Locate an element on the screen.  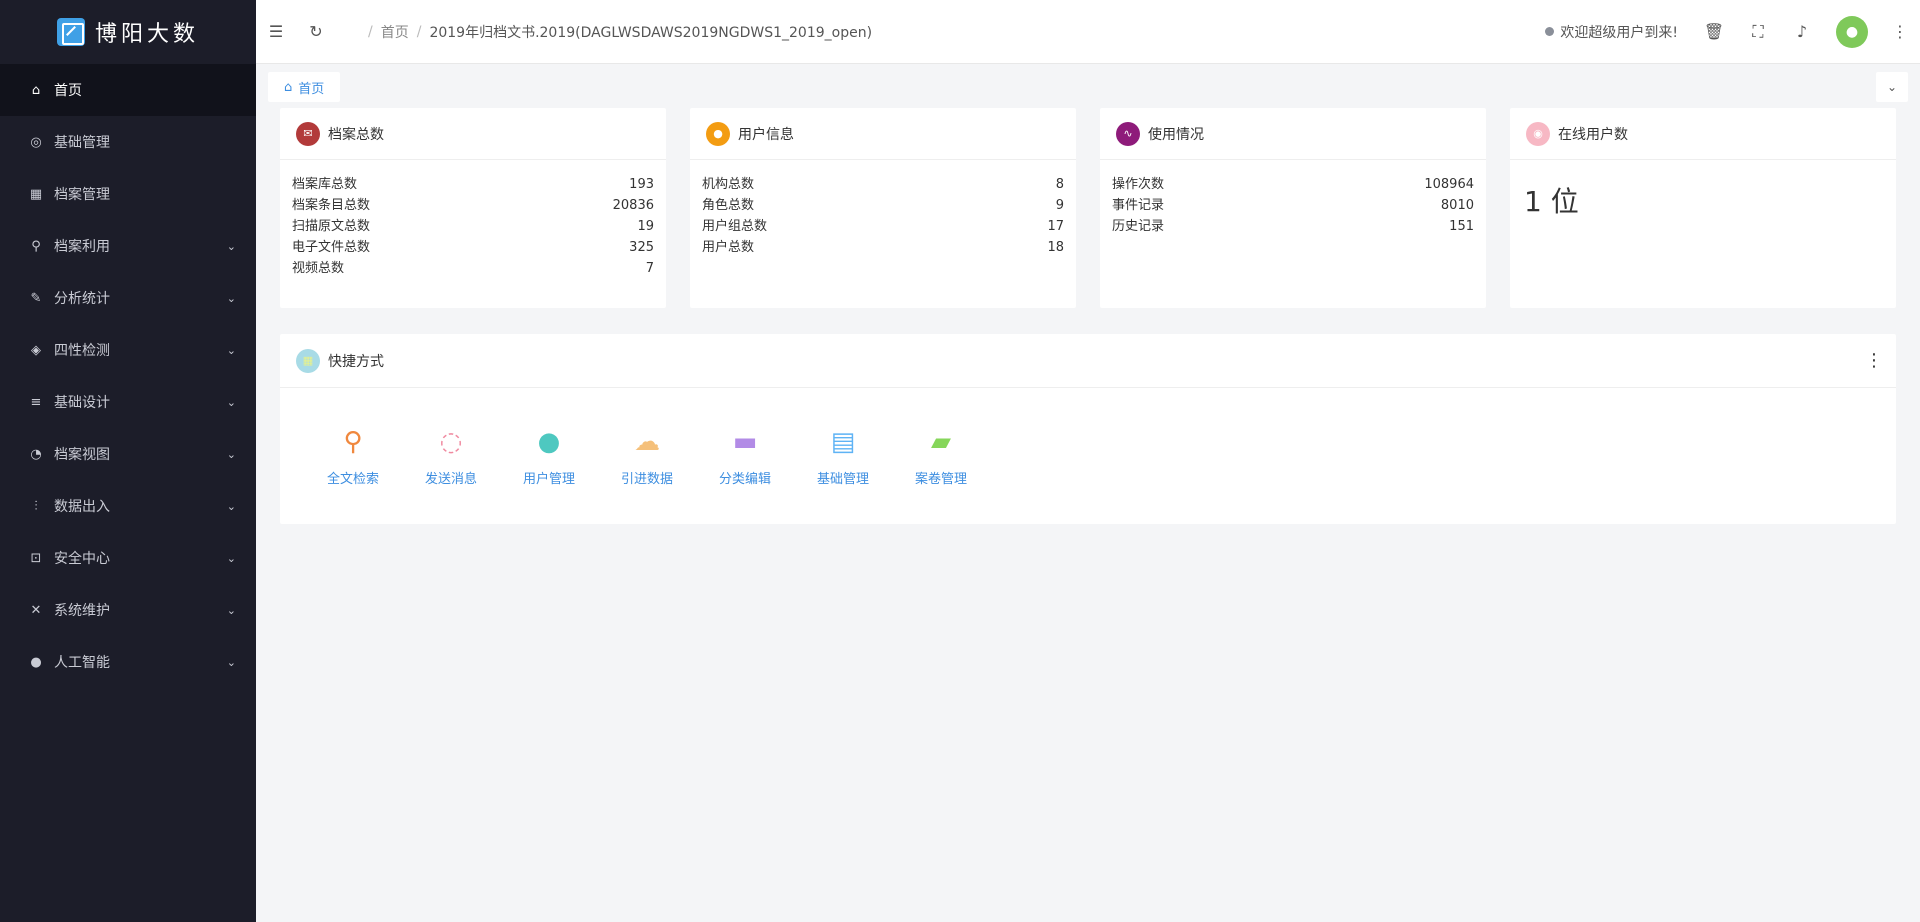
quick-link-label: 案卷管理 is located at coordinates (940, 479).